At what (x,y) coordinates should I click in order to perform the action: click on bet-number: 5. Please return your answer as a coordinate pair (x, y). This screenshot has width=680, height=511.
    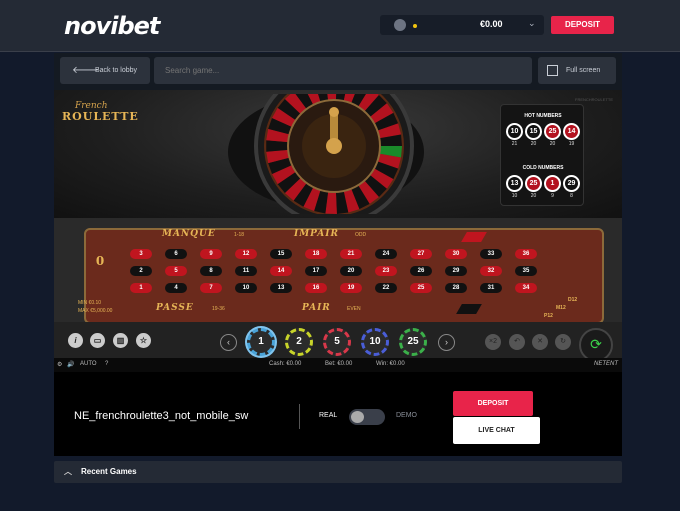
    Looking at the image, I should click on (176, 271).